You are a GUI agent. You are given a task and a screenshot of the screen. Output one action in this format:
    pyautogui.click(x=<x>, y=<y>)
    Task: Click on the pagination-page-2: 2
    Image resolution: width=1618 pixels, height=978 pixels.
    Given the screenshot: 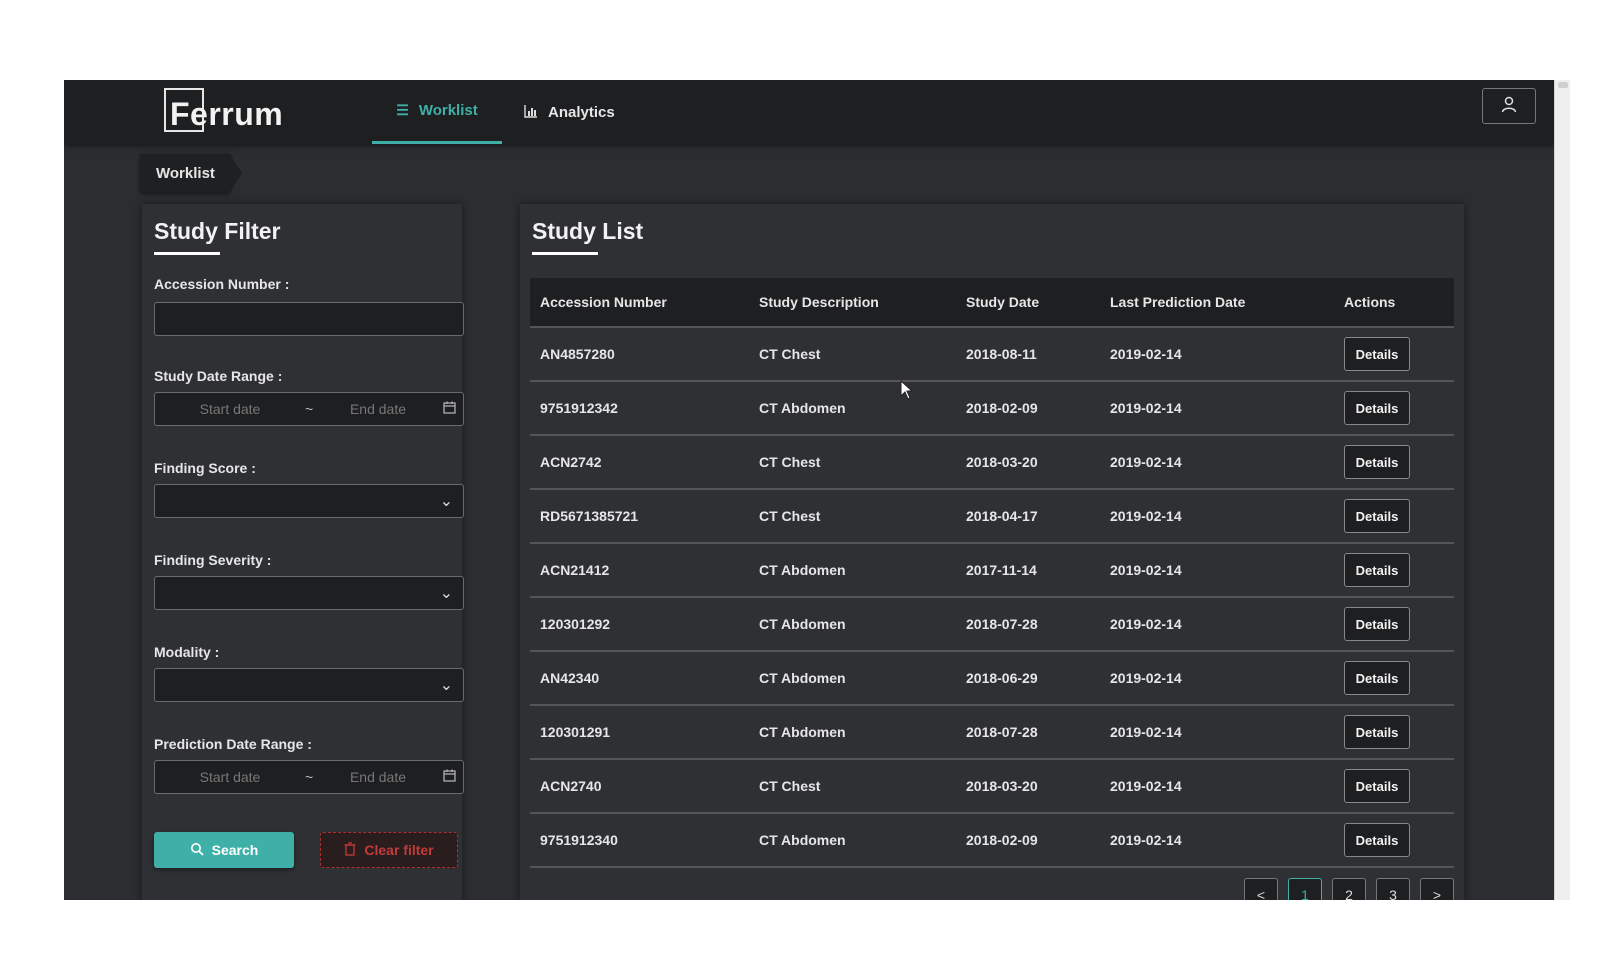 What is the action you would take?
    pyautogui.click(x=1349, y=889)
    